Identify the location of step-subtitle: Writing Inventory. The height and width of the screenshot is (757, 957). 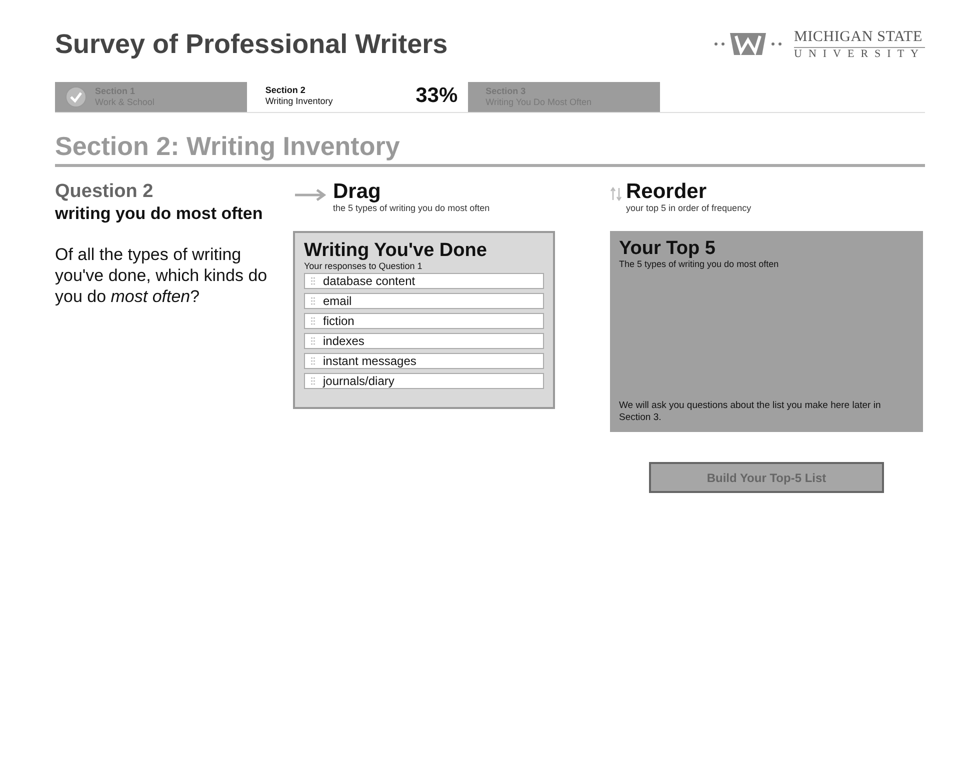
(299, 101).